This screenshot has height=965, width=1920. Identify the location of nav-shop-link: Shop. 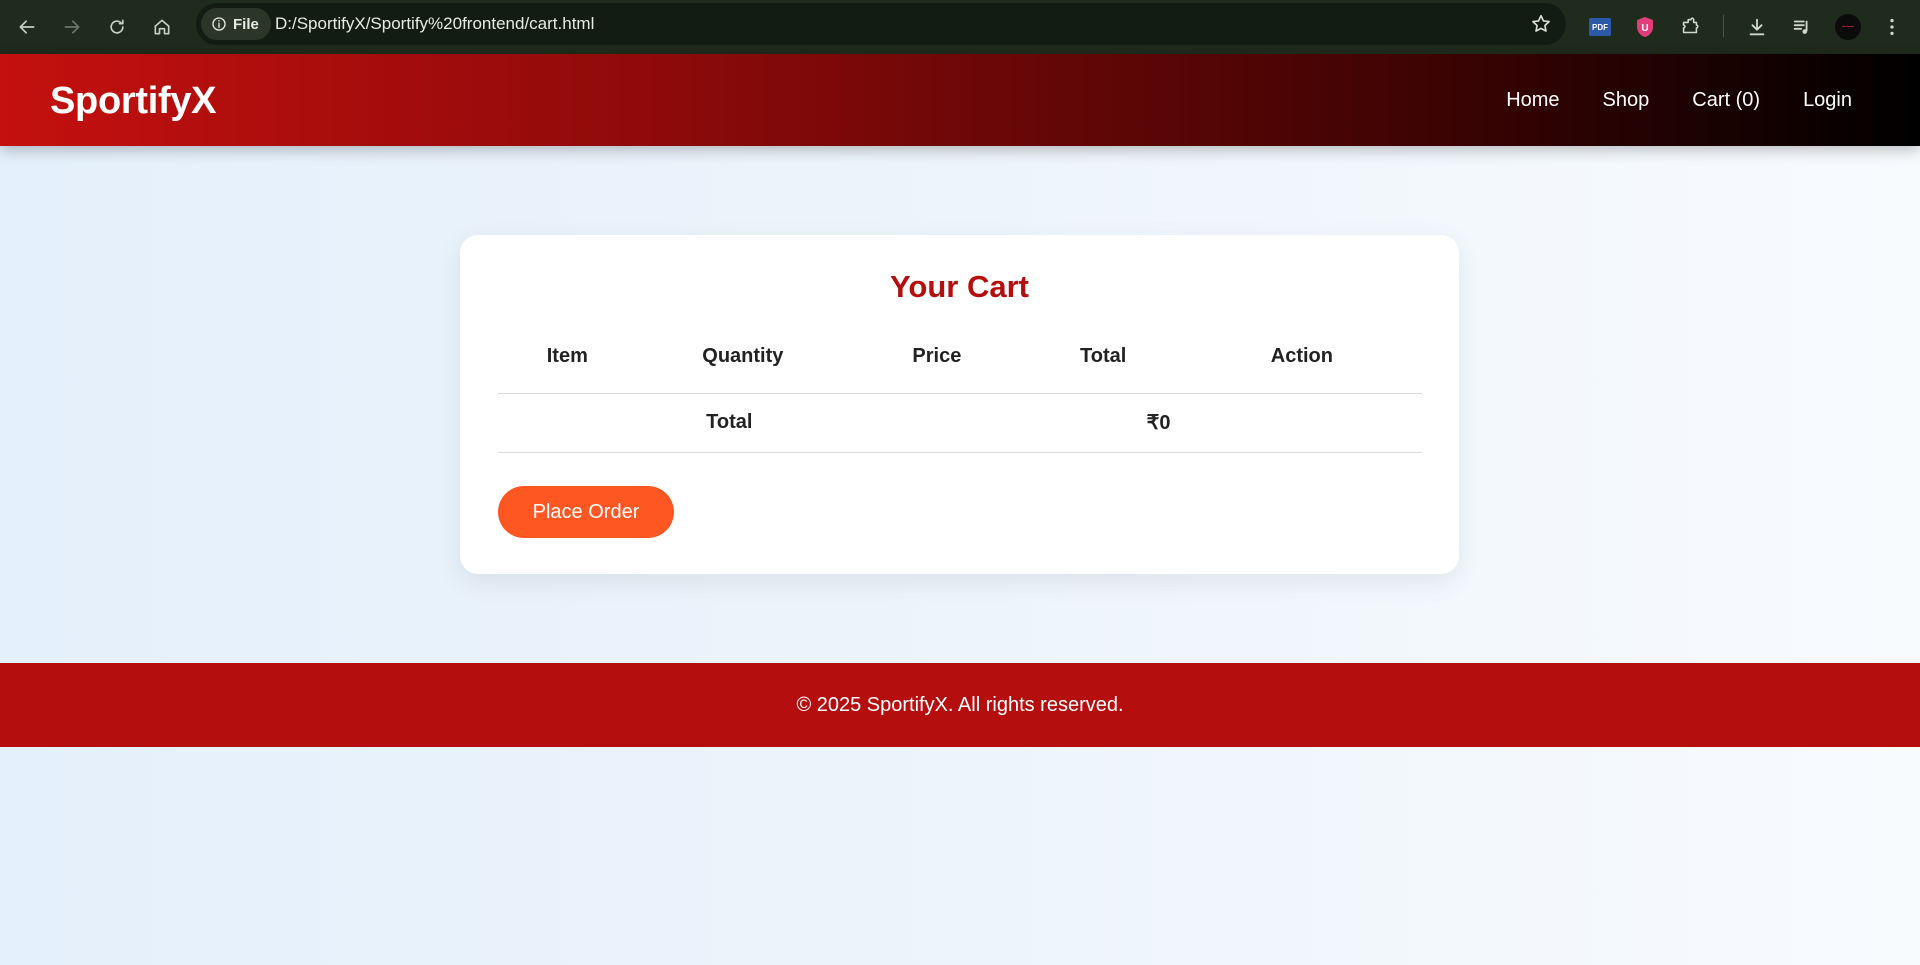
(1626, 100).